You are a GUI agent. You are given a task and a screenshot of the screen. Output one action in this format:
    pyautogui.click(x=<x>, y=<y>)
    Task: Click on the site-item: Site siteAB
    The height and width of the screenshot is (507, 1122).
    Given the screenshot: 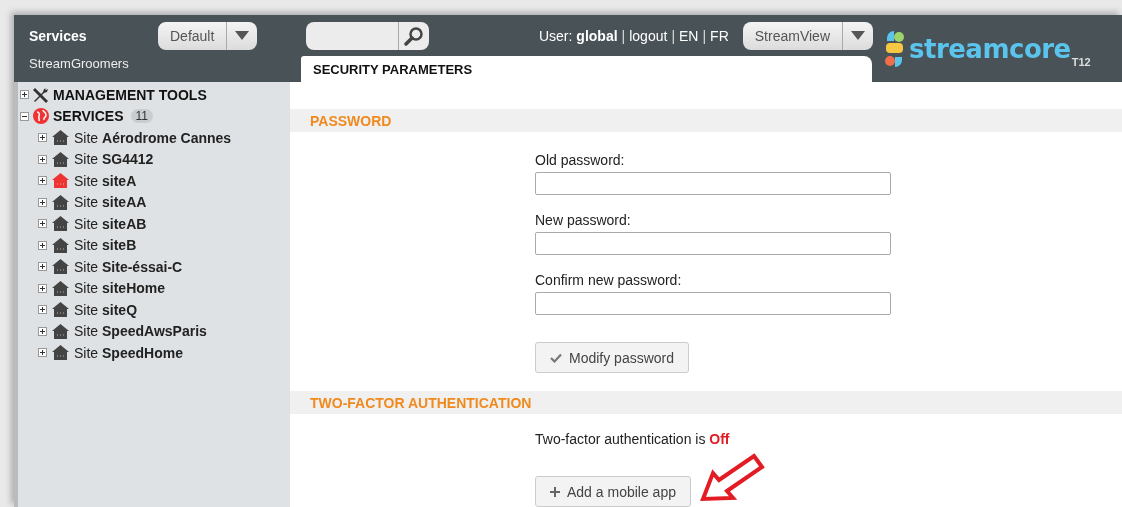 What is the action you would take?
    pyautogui.click(x=110, y=223)
    